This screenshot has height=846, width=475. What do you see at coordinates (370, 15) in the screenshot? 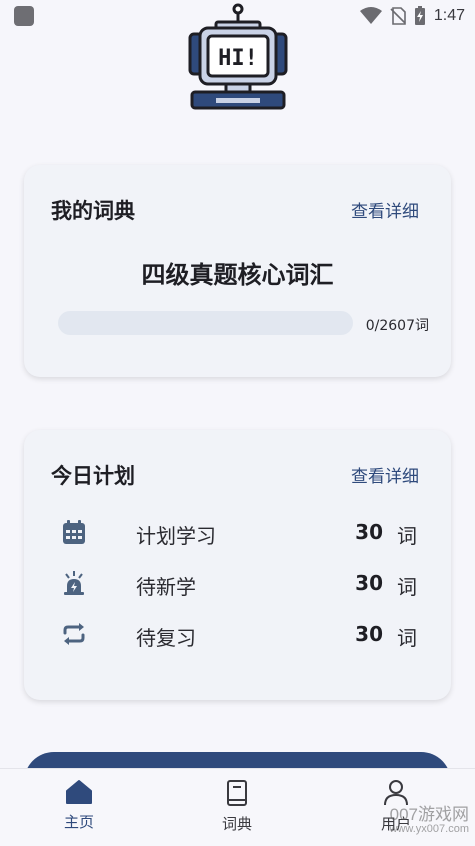
I see `wifi-icon` at bounding box center [370, 15].